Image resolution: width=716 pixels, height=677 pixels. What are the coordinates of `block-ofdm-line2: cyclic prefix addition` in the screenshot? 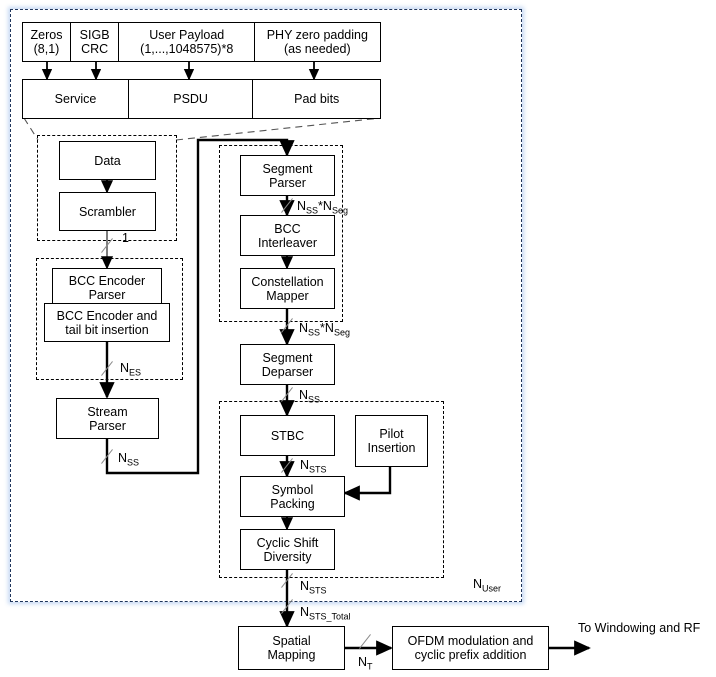 It's located at (470, 655).